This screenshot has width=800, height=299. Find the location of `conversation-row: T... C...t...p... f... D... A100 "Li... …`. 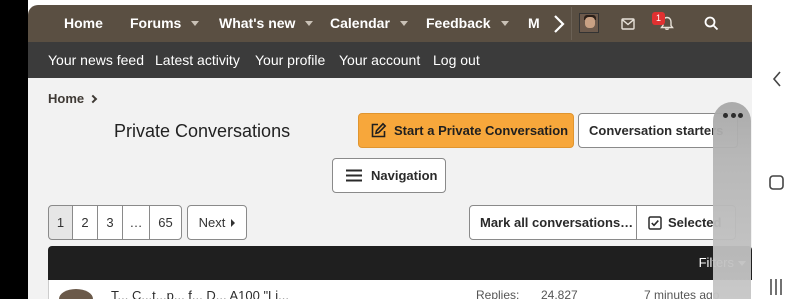

conversation-row: T... C...t...p... f... D... A100 "Li... … is located at coordinates (400, 289).